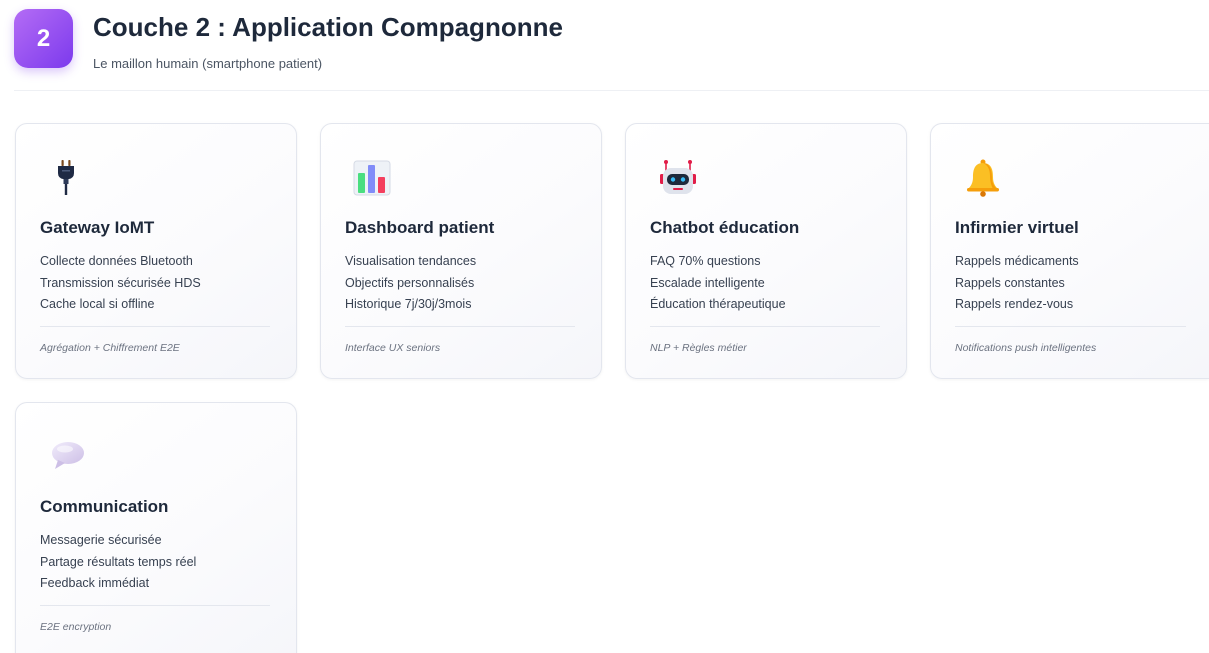  What do you see at coordinates (1010, 282) in the screenshot?
I see `list-item: Rappels constantes` at bounding box center [1010, 282].